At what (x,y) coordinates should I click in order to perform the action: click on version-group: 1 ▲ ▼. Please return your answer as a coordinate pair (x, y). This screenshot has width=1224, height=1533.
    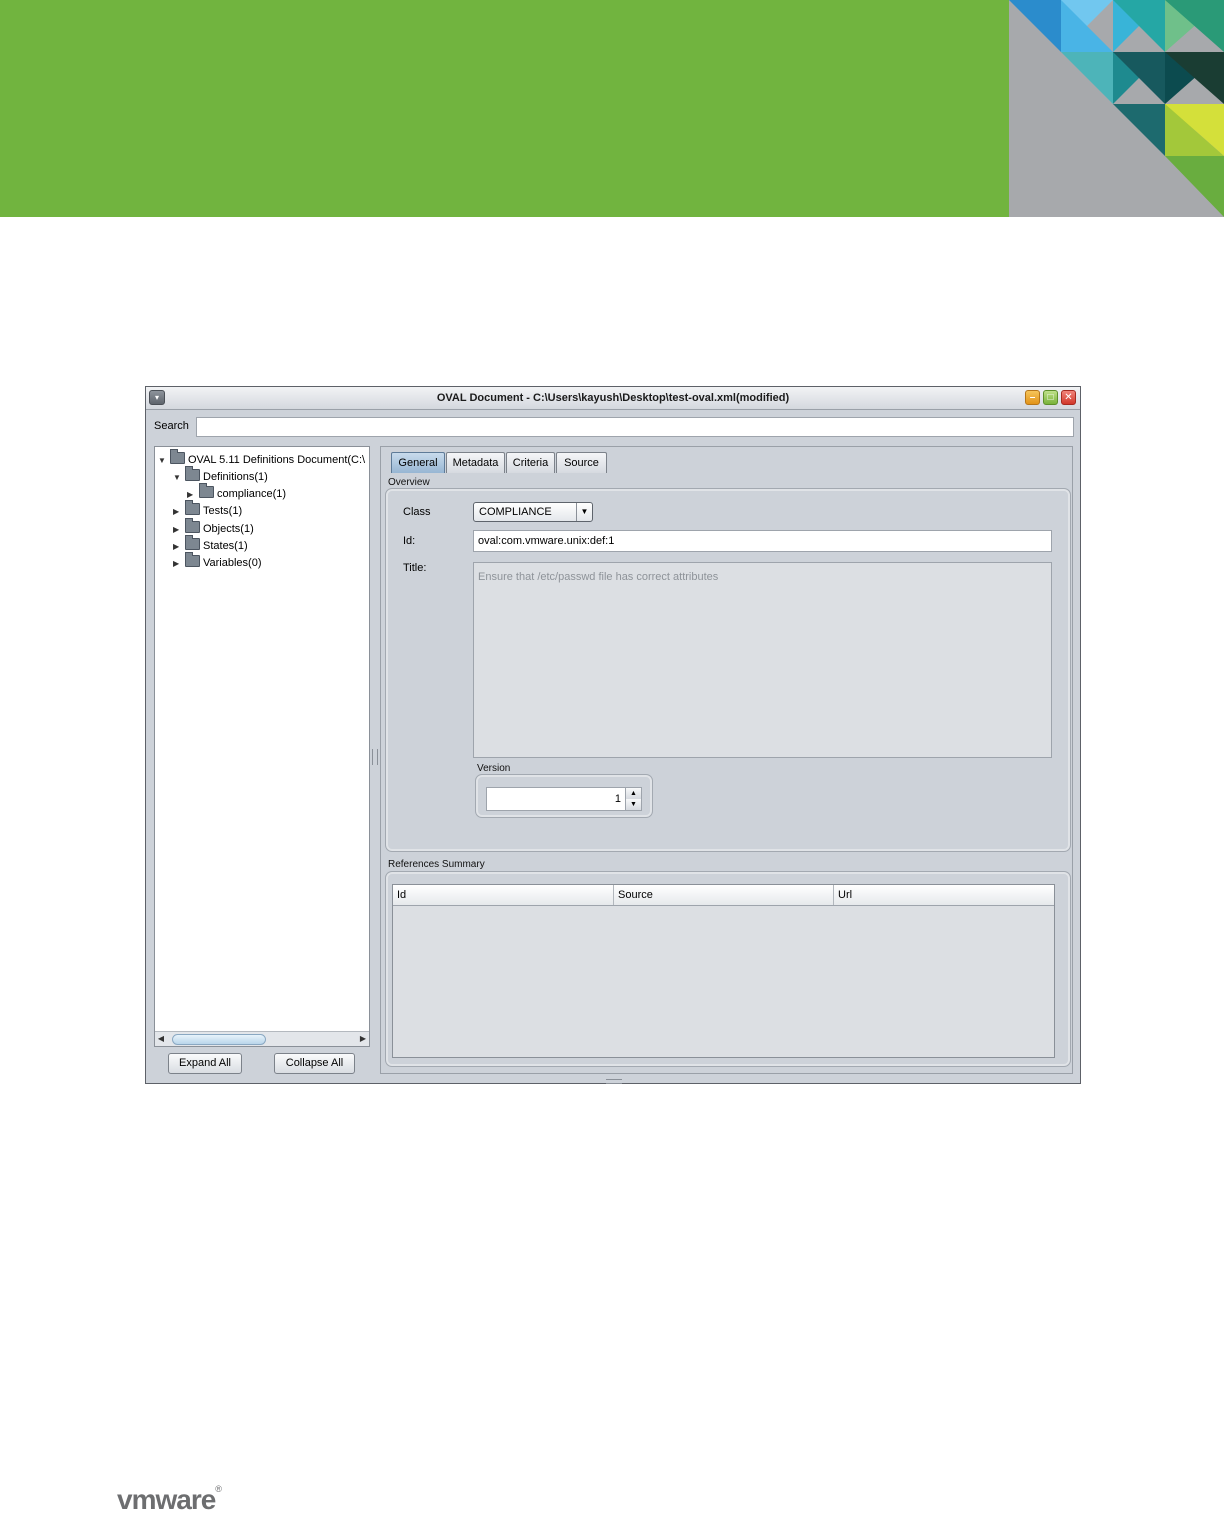
    Looking at the image, I should click on (564, 796).